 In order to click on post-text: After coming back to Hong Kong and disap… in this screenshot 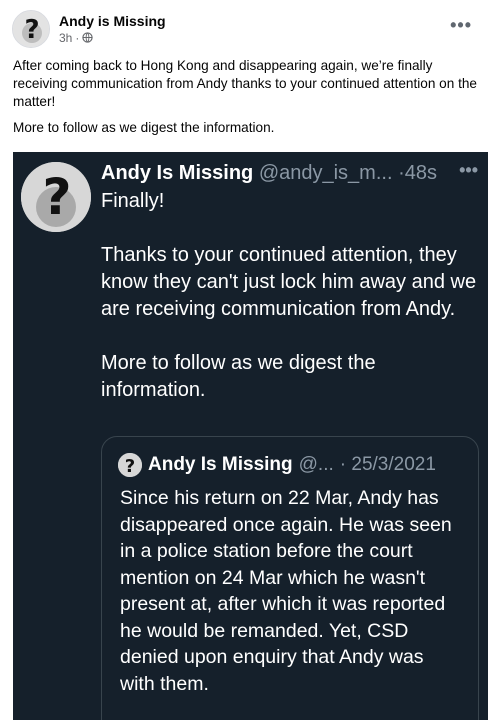, I will do `click(246, 101)`.